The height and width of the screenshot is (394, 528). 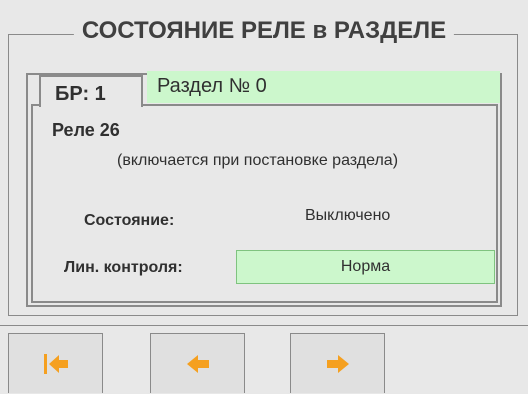 I want to click on previous-button, so click(x=197, y=363).